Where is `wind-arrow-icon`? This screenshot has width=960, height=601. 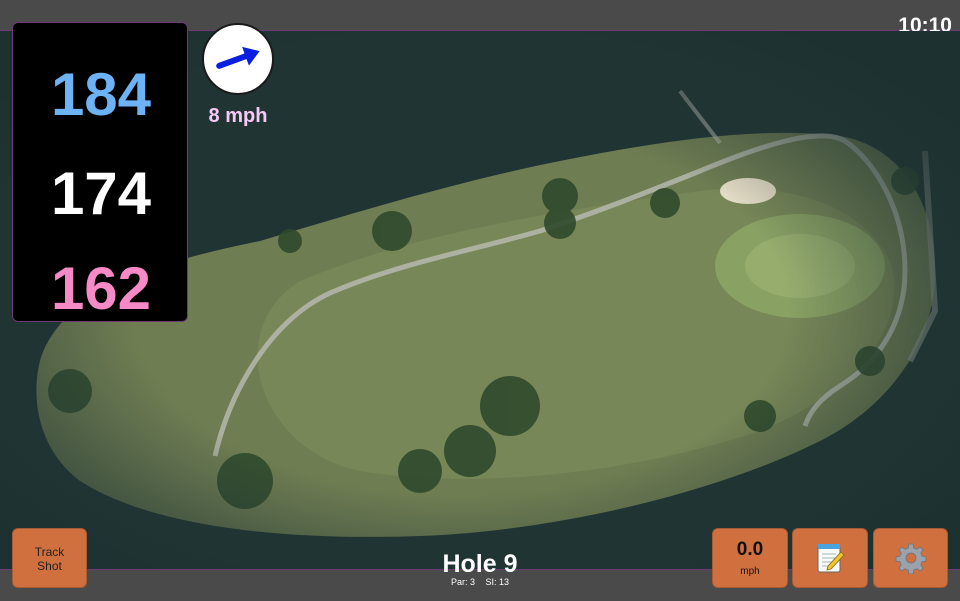 wind-arrow-icon is located at coordinates (238, 57).